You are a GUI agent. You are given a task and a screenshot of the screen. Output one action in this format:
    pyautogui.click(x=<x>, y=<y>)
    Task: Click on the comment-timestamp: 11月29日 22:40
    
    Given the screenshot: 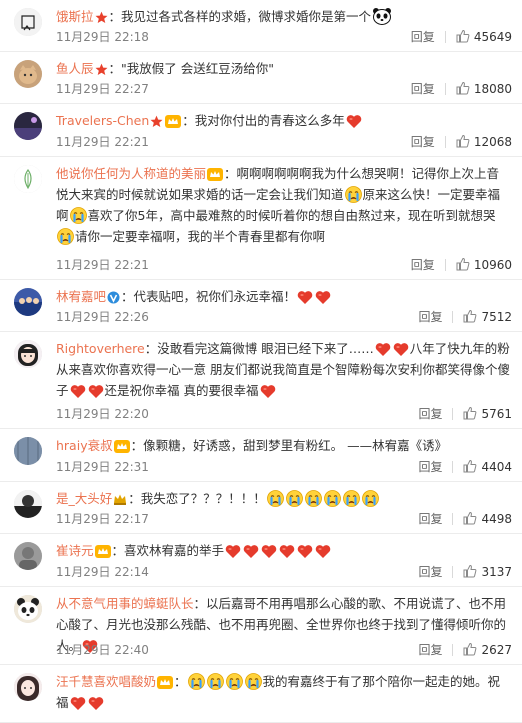 What is the action you would take?
    pyautogui.click(x=102, y=650)
    